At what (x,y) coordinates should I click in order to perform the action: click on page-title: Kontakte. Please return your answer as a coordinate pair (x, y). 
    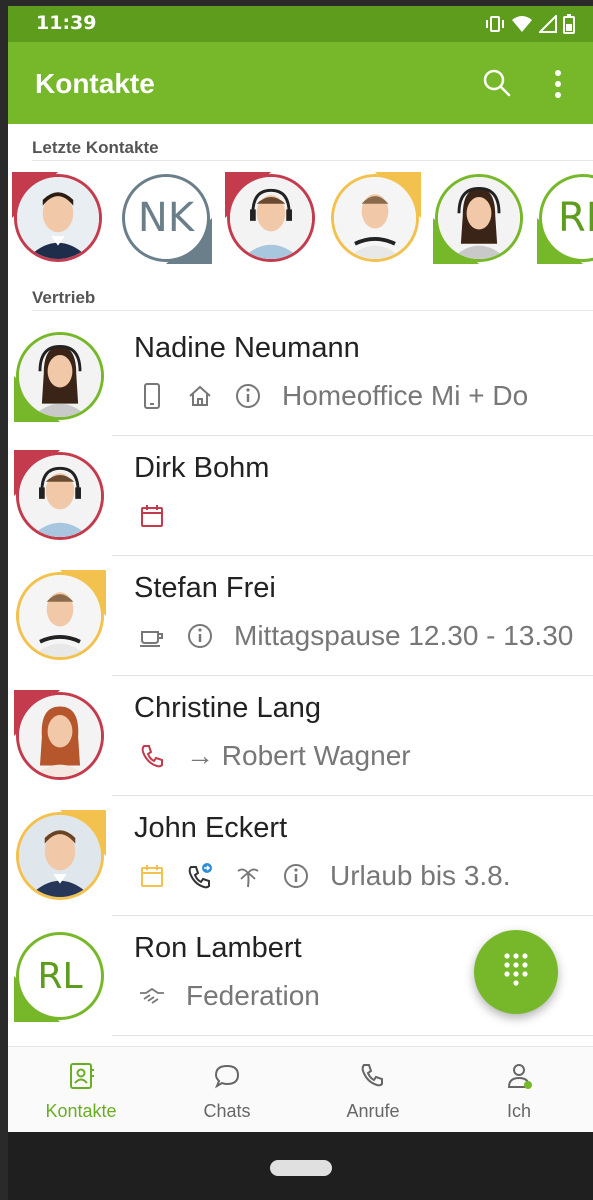
    Looking at the image, I should click on (95, 83).